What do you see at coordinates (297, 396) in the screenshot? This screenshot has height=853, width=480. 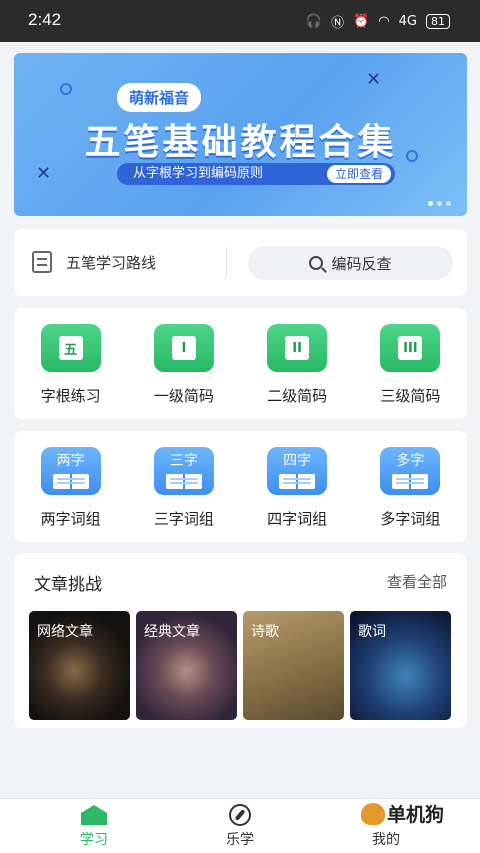 I see `grid-item-label: 二级简码` at bounding box center [297, 396].